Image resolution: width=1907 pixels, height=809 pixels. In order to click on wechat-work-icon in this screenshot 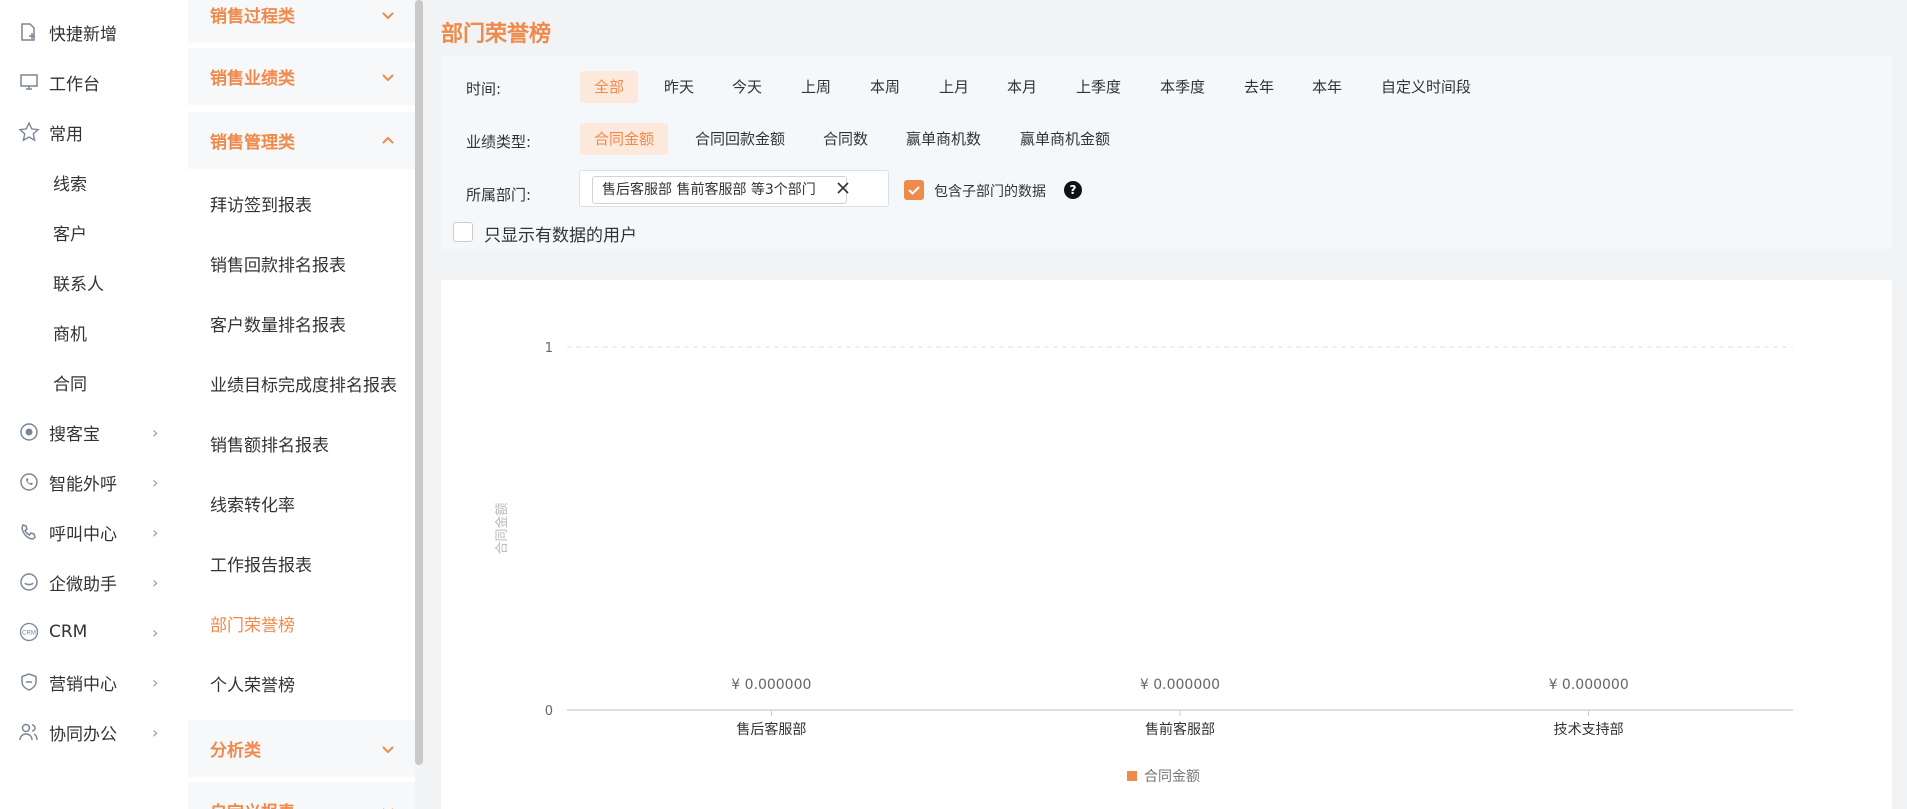, I will do `click(29, 582)`.